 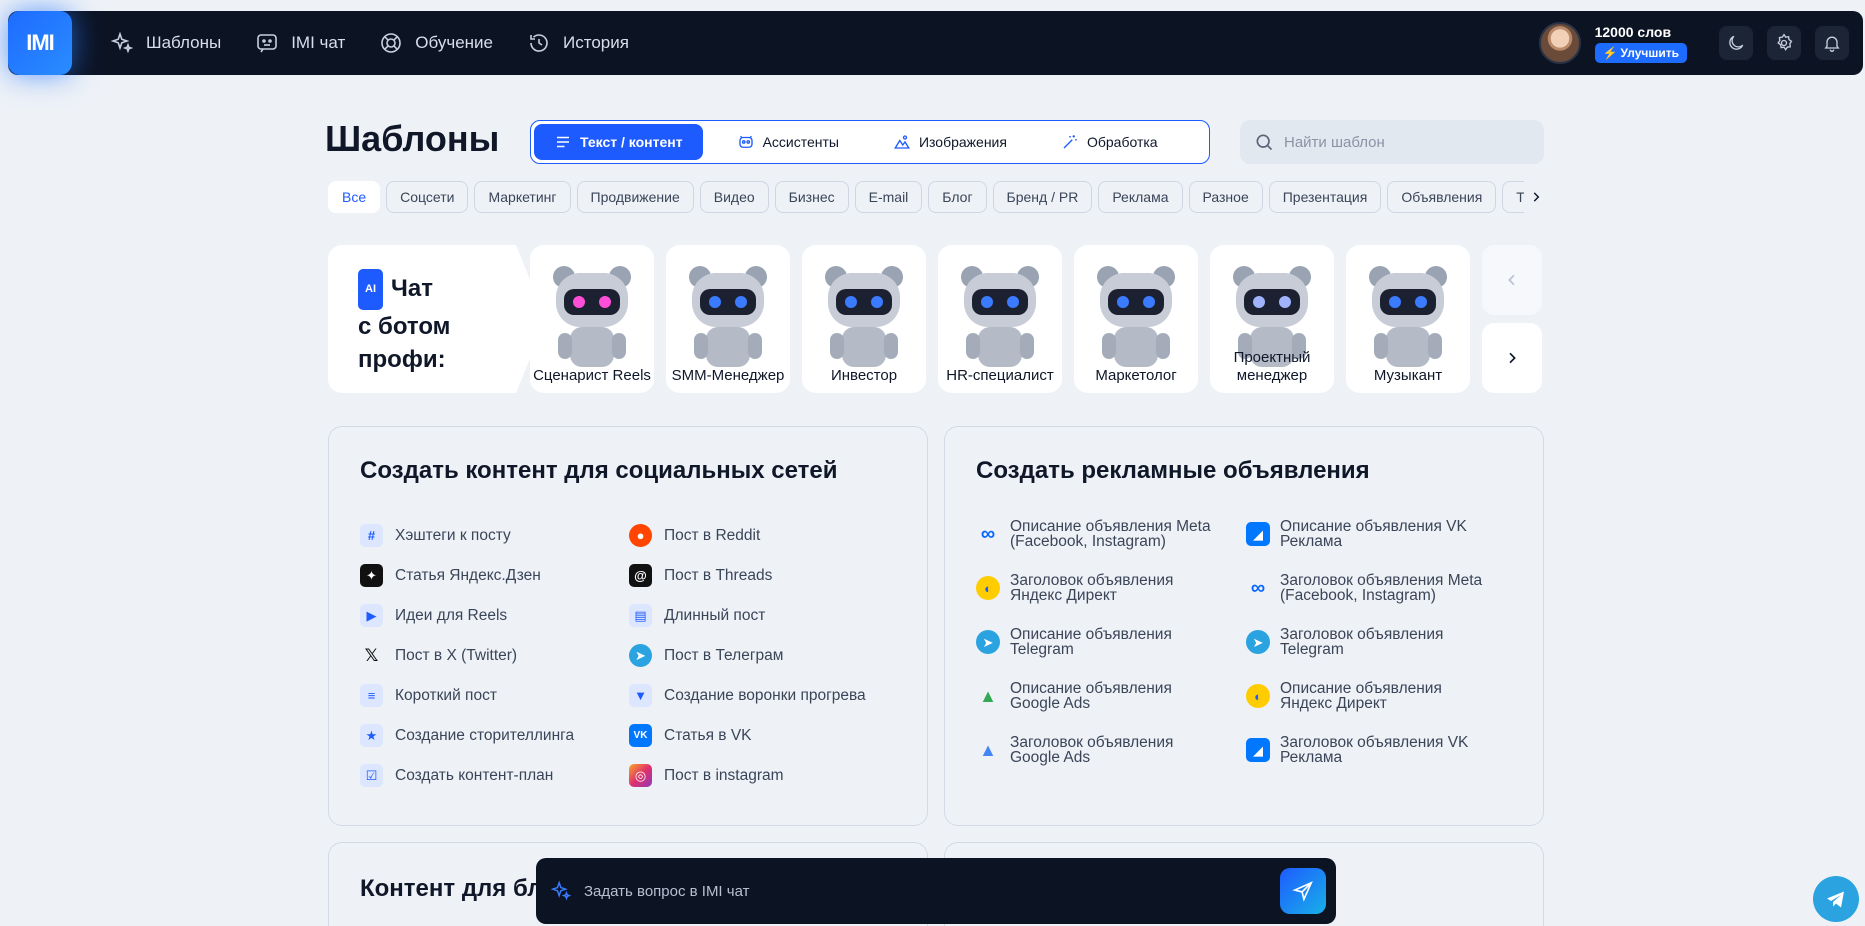 What do you see at coordinates (1404, 142) in the screenshot?
I see `search-input` at bounding box center [1404, 142].